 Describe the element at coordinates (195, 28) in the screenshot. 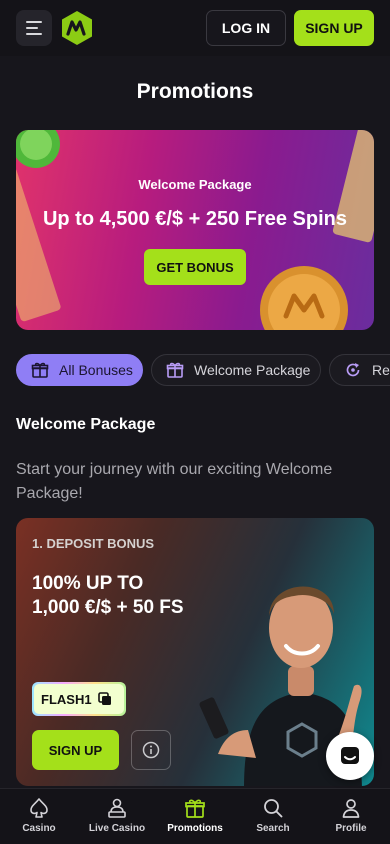

I see `top-bar: LOG IN SIGN UP` at that location.